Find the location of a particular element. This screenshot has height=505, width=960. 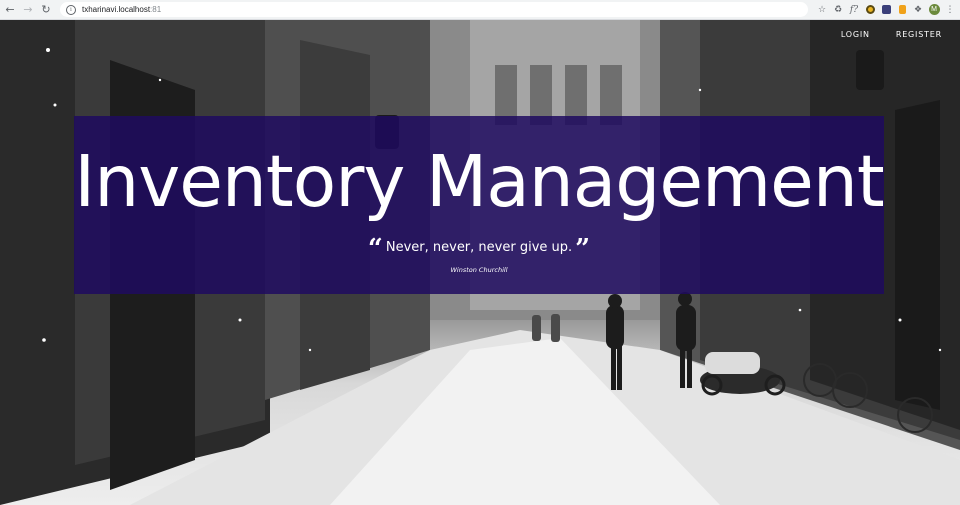

quote-author: Winston Churchill is located at coordinates (479, 270).